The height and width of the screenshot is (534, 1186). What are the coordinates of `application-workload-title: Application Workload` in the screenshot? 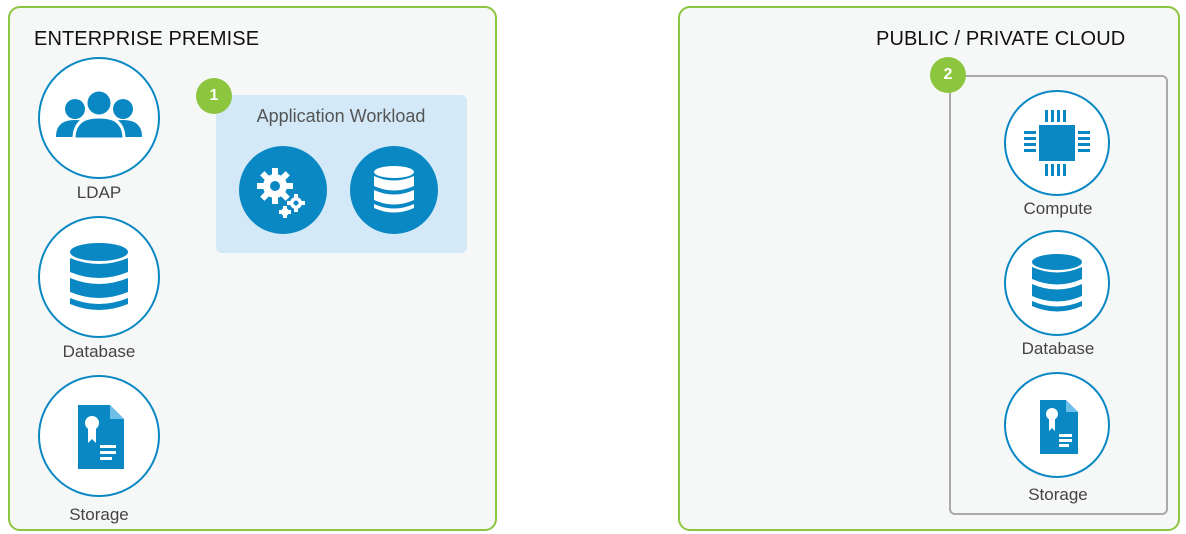 It's located at (341, 116).